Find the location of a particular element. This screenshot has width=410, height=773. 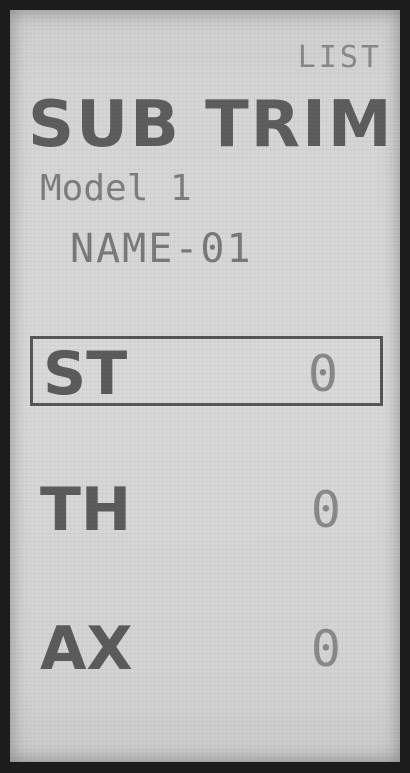

channel-name-st: ST is located at coordinates (85, 374).